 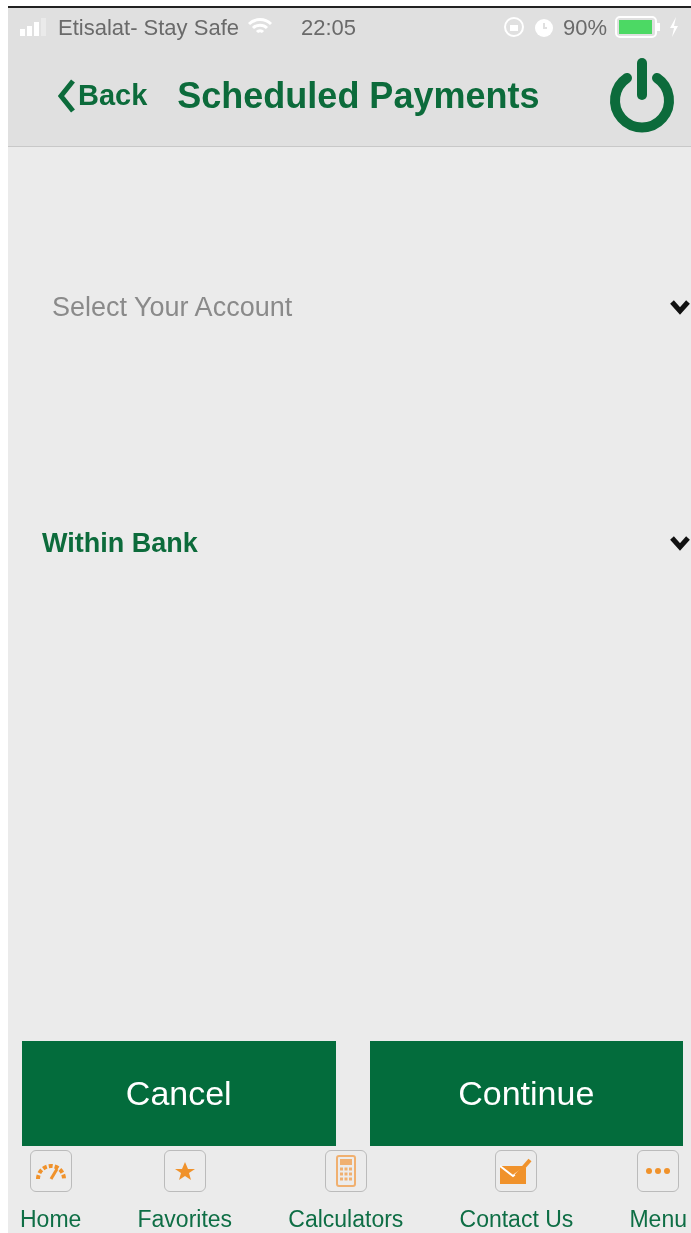 I want to click on charging-icon, so click(x=674, y=27).